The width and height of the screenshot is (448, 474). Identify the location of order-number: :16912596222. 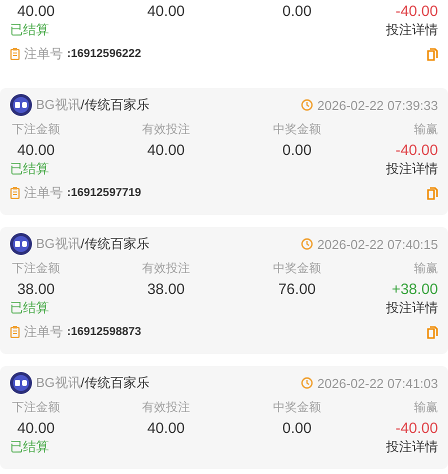
(104, 54).